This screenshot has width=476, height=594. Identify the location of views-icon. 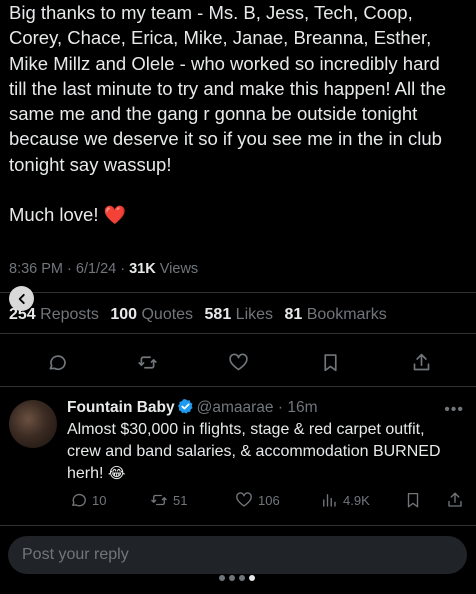
(329, 500).